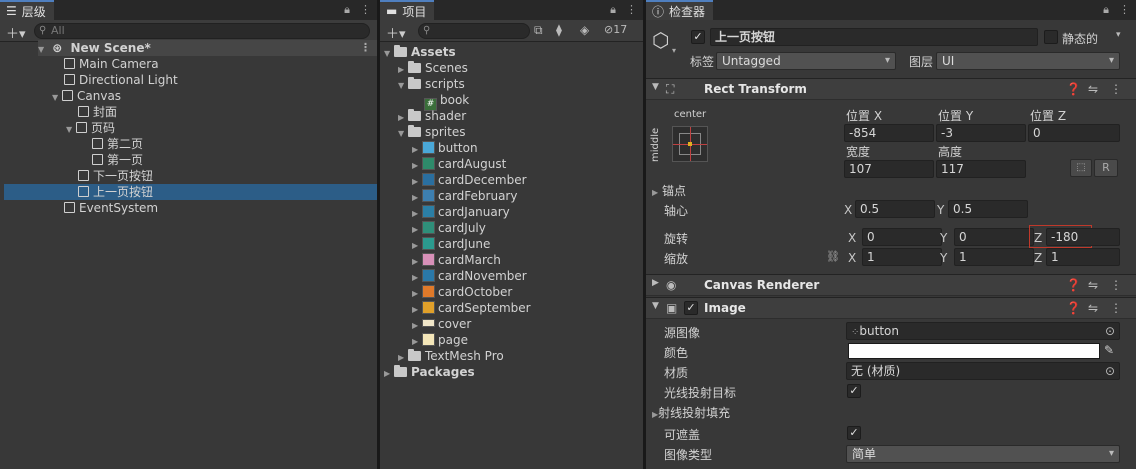 The image size is (1136, 469). I want to click on expand-icon: ▶, so click(655, 192).